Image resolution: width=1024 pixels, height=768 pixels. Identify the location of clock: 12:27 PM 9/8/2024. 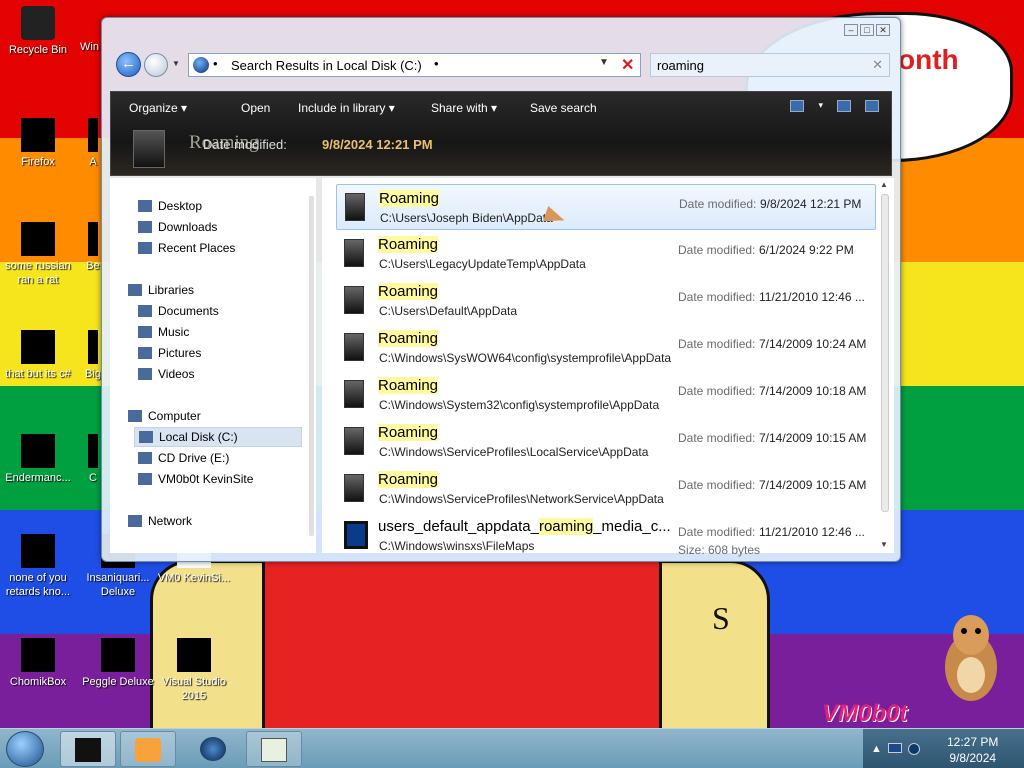
(972, 750).